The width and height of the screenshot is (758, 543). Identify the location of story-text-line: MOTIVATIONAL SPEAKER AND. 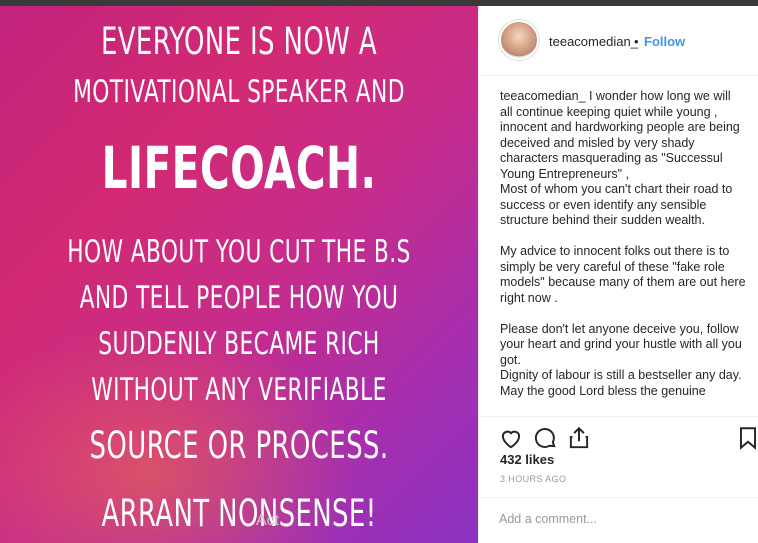
(239, 92).